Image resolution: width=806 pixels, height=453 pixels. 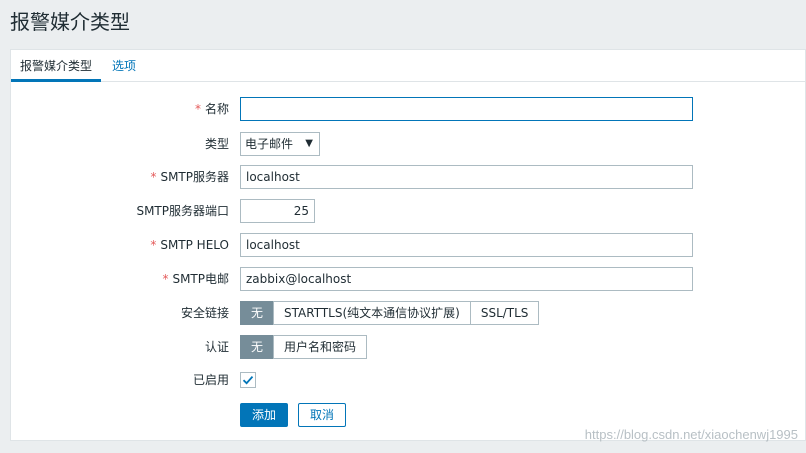 I want to click on smtp-port-label: SMTP服务器端口, so click(x=182, y=211).